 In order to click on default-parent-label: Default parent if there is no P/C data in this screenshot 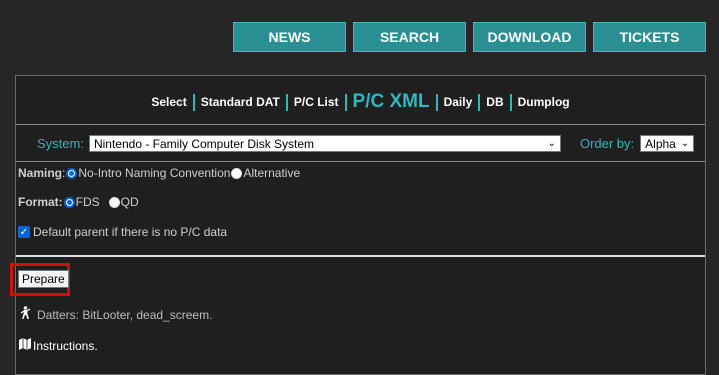, I will do `click(130, 232)`.